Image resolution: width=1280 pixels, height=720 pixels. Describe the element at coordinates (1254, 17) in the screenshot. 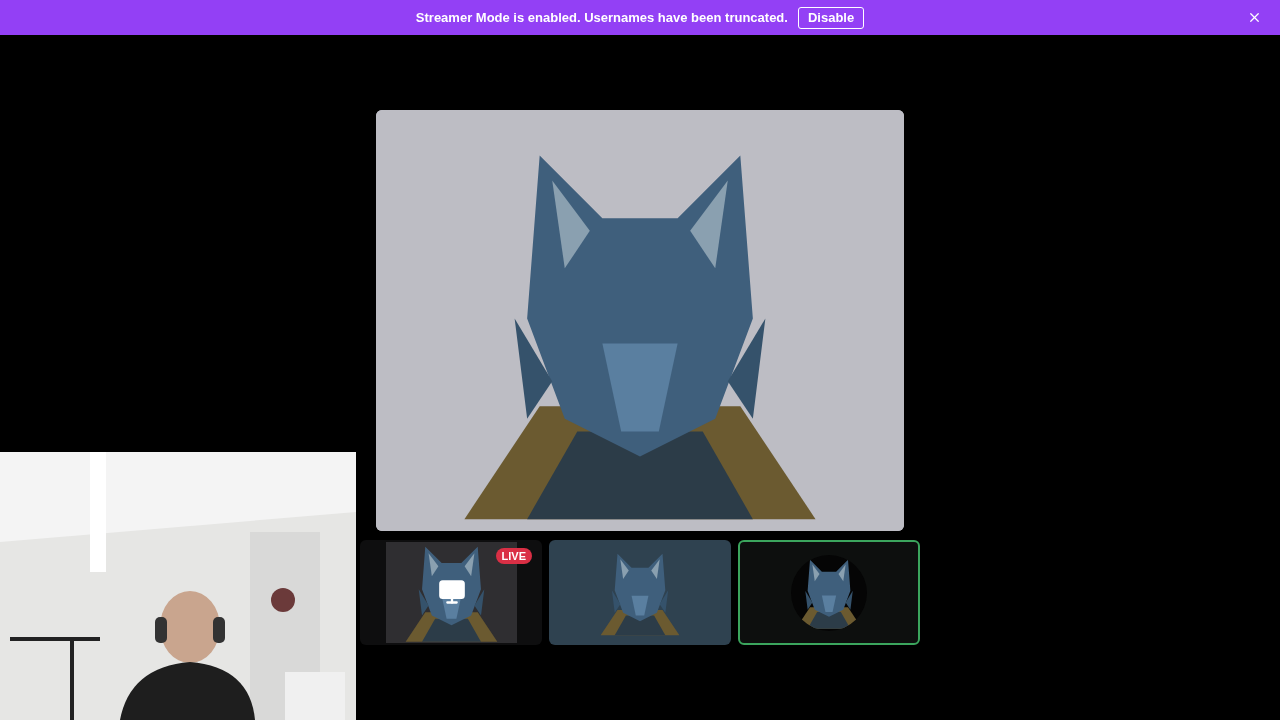

I see `close-icon` at that location.